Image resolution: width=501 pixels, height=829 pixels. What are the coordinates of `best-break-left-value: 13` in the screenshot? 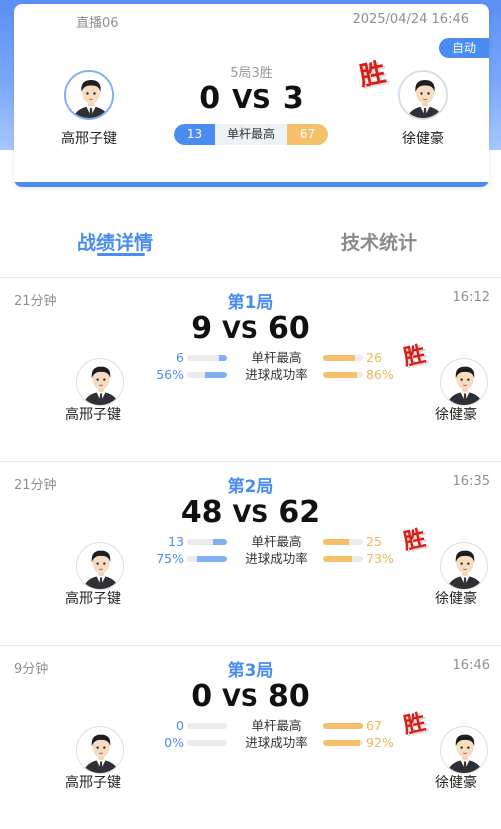 It's located at (176, 541).